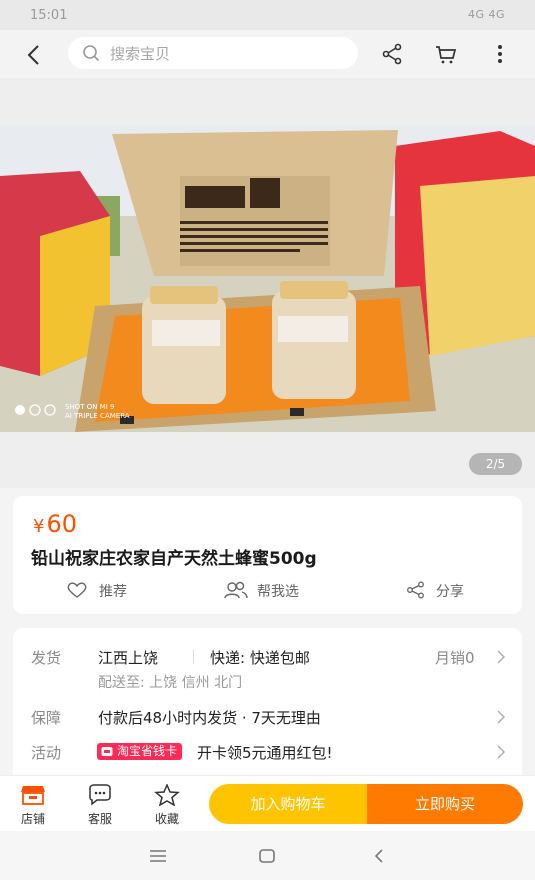 The height and width of the screenshot is (880, 535). Describe the element at coordinates (193, 657) in the screenshot. I see `divider` at that location.